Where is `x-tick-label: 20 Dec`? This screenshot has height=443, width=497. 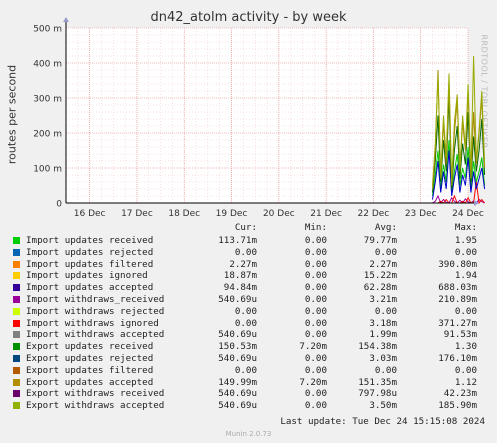
x-tick-label: 20 Dec is located at coordinates (279, 214).